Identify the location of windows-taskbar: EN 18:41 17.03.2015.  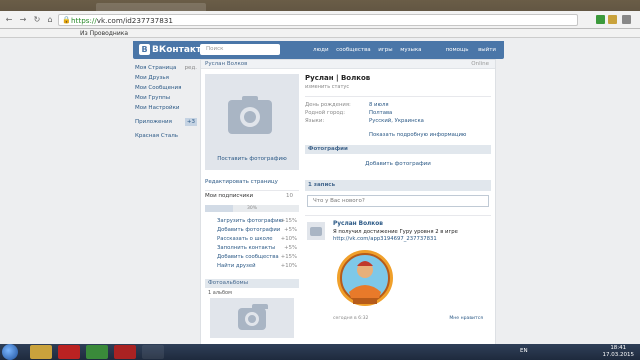
(320, 352).